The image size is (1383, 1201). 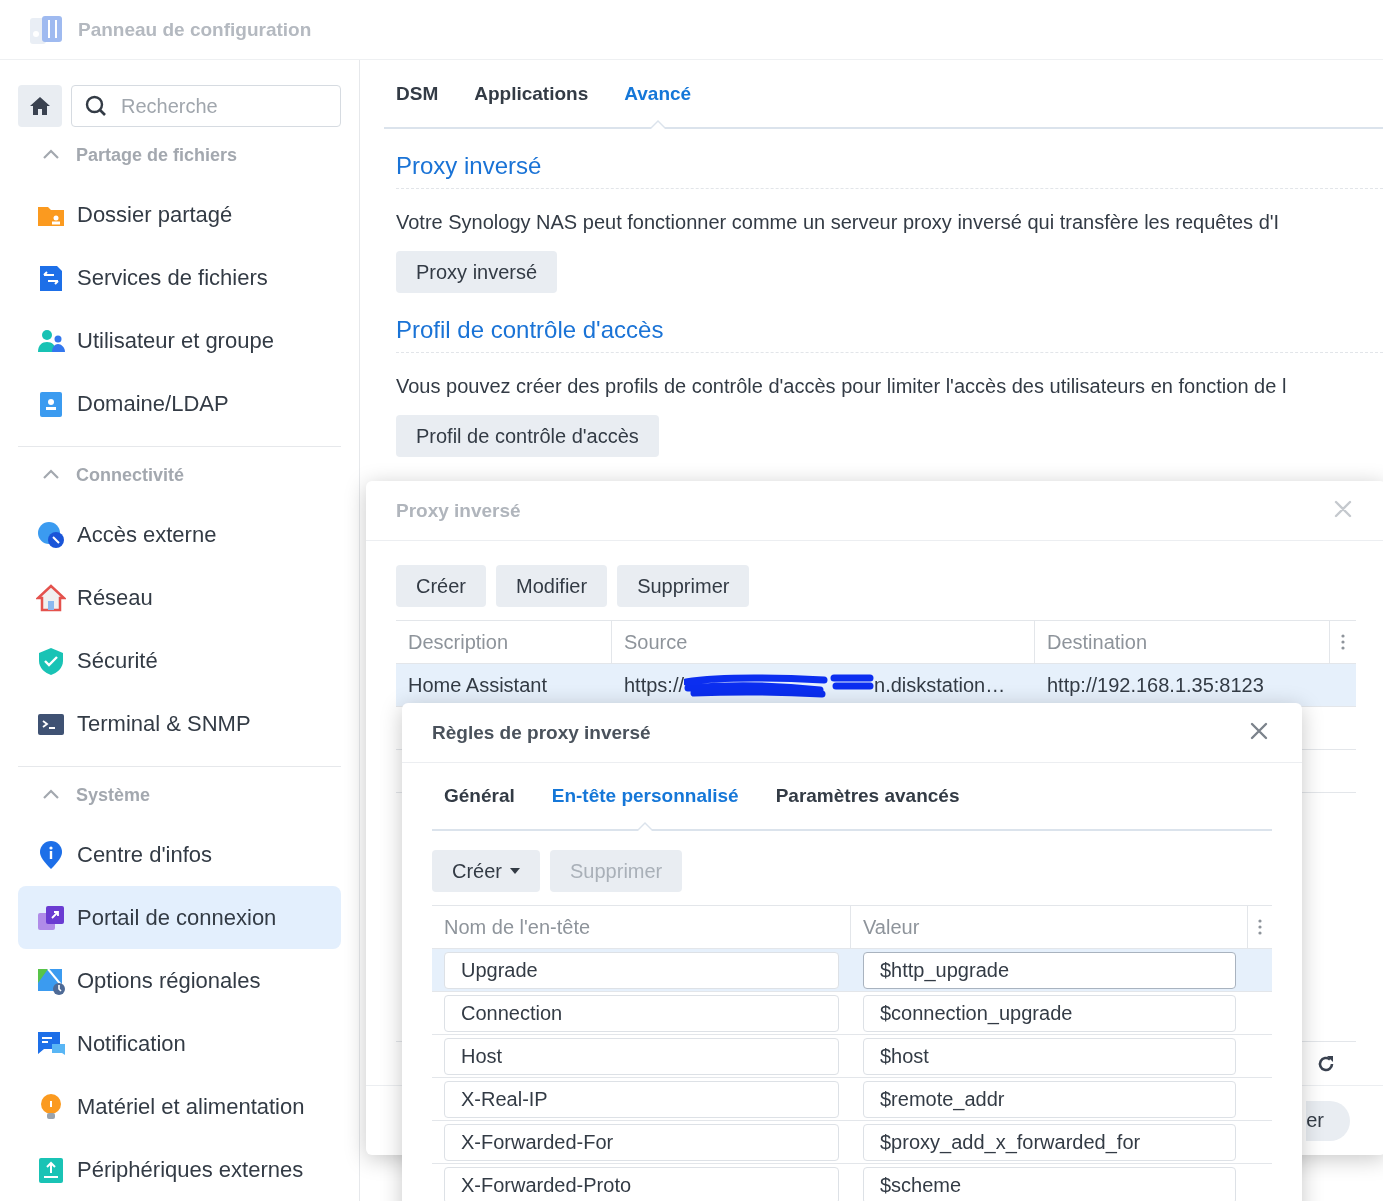 I want to click on sidebar-item: Matériel et alimentation, so click(x=179, y=1106).